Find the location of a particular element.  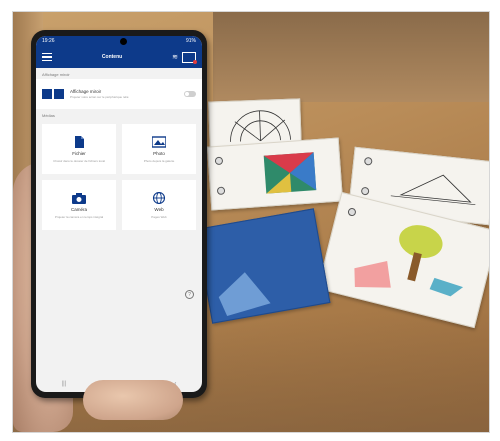

tile-web: Web Pages Web is located at coordinates (159, 205).